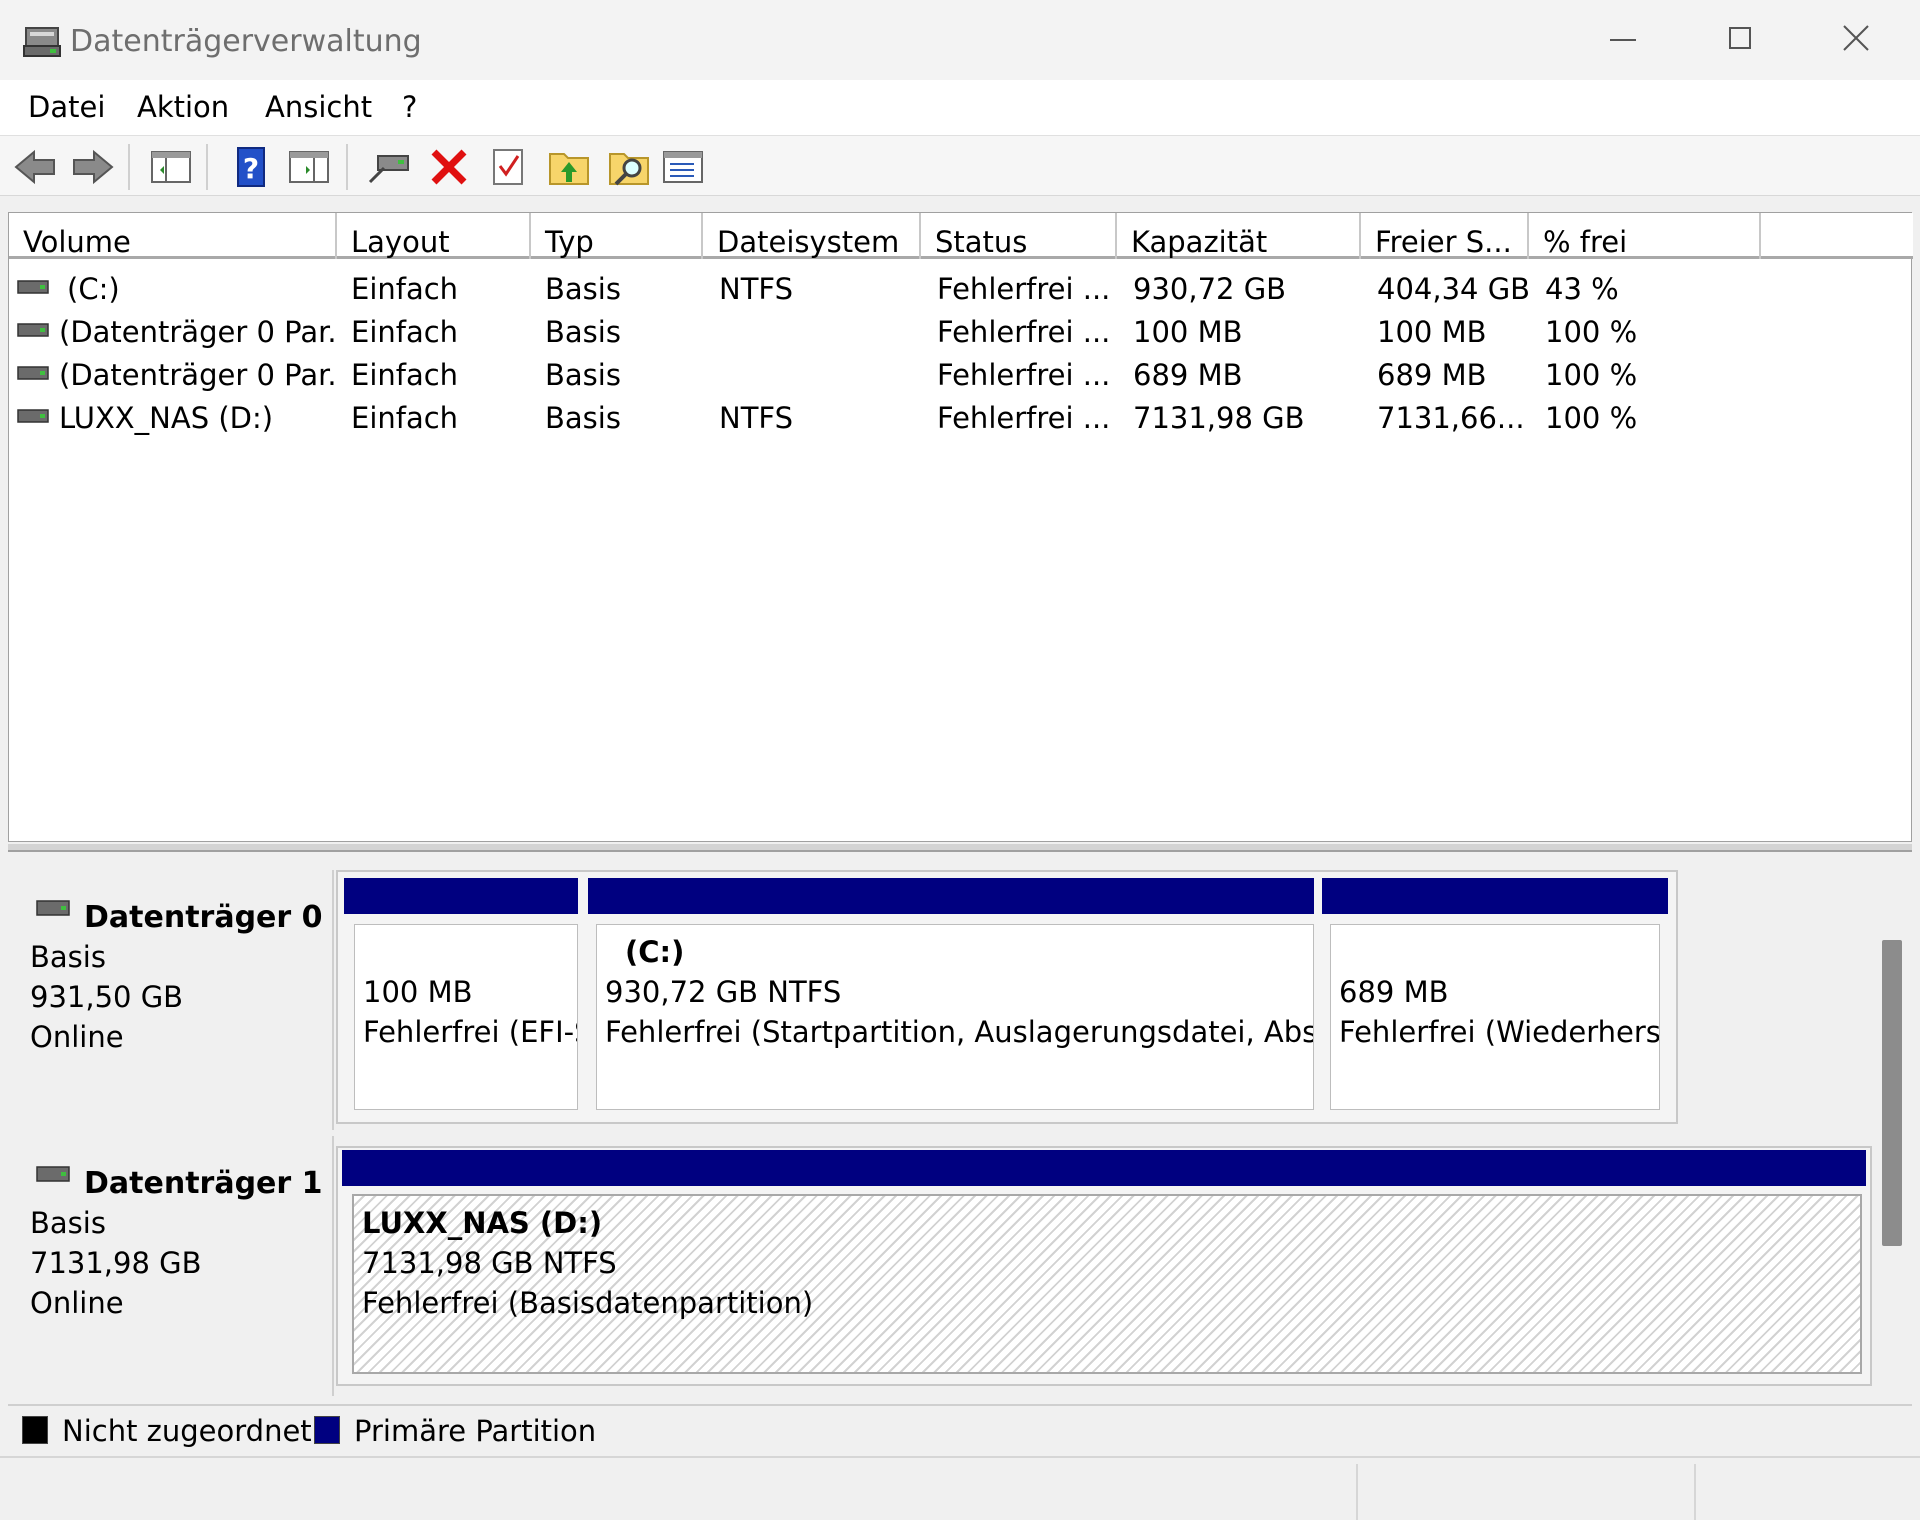 The width and height of the screenshot is (1920, 1520). I want to click on legend-swatch-unallocated, so click(35, 1430).